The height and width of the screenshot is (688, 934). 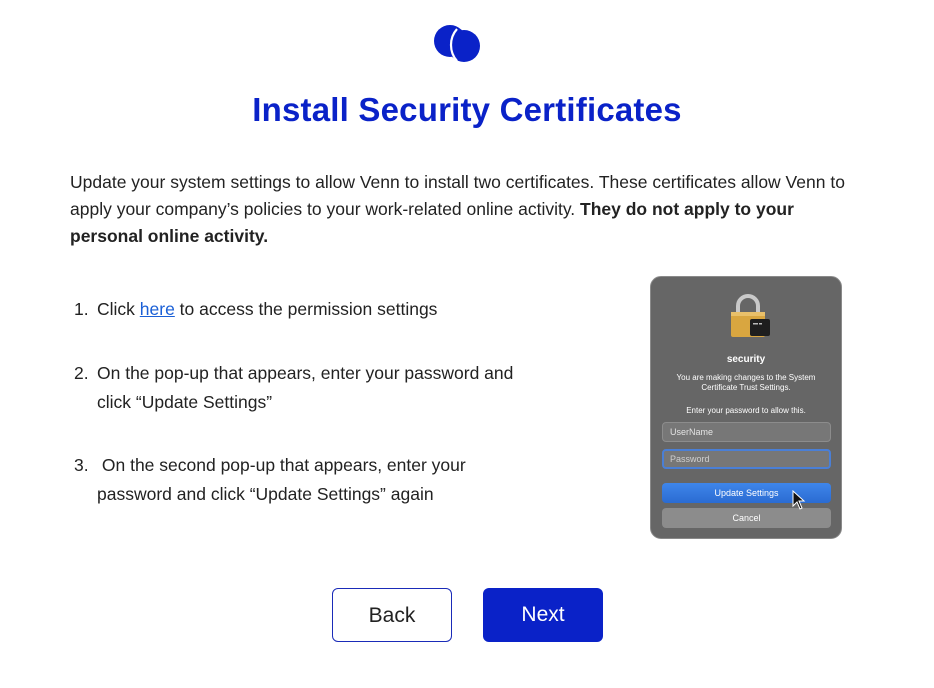 I want to click on dialog-heading: security, so click(x=746, y=359).